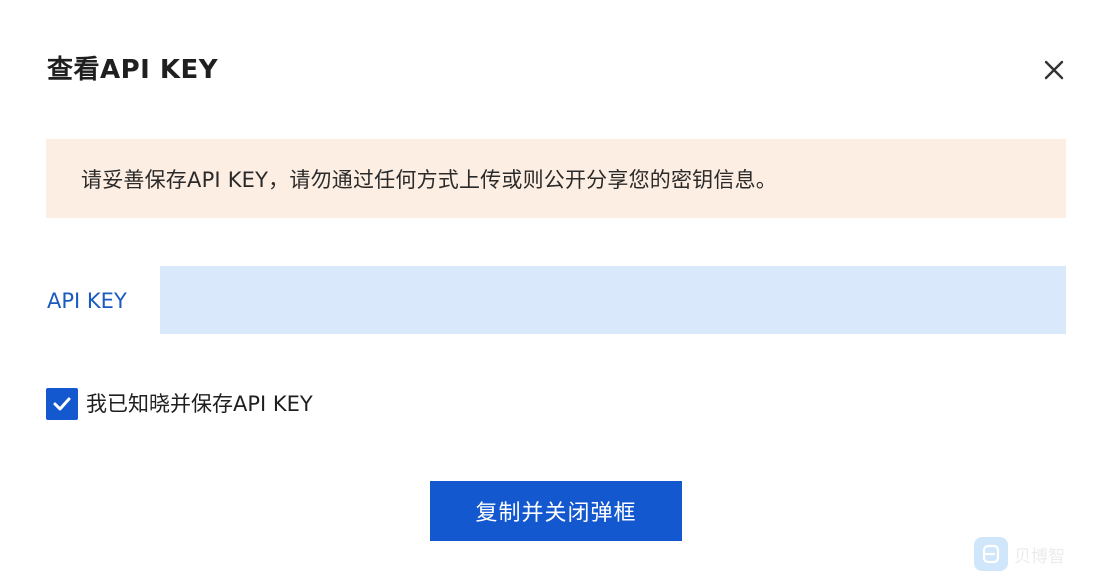 The image size is (1100, 583). I want to click on close-button, so click(1054, 70).